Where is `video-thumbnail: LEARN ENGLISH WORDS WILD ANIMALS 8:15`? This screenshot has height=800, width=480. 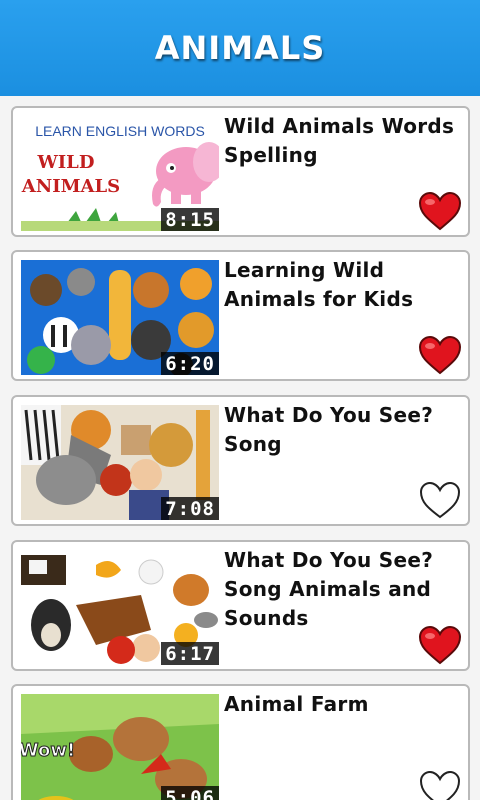 video-thumbnail: LEARN ENGLISH WORDS WILD ANIMALS 8:15 is located at coordinates (120, 173).